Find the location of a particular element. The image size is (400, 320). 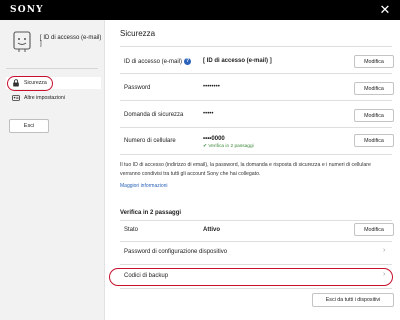

sidebar-divider is located at coordinates (52, 68).